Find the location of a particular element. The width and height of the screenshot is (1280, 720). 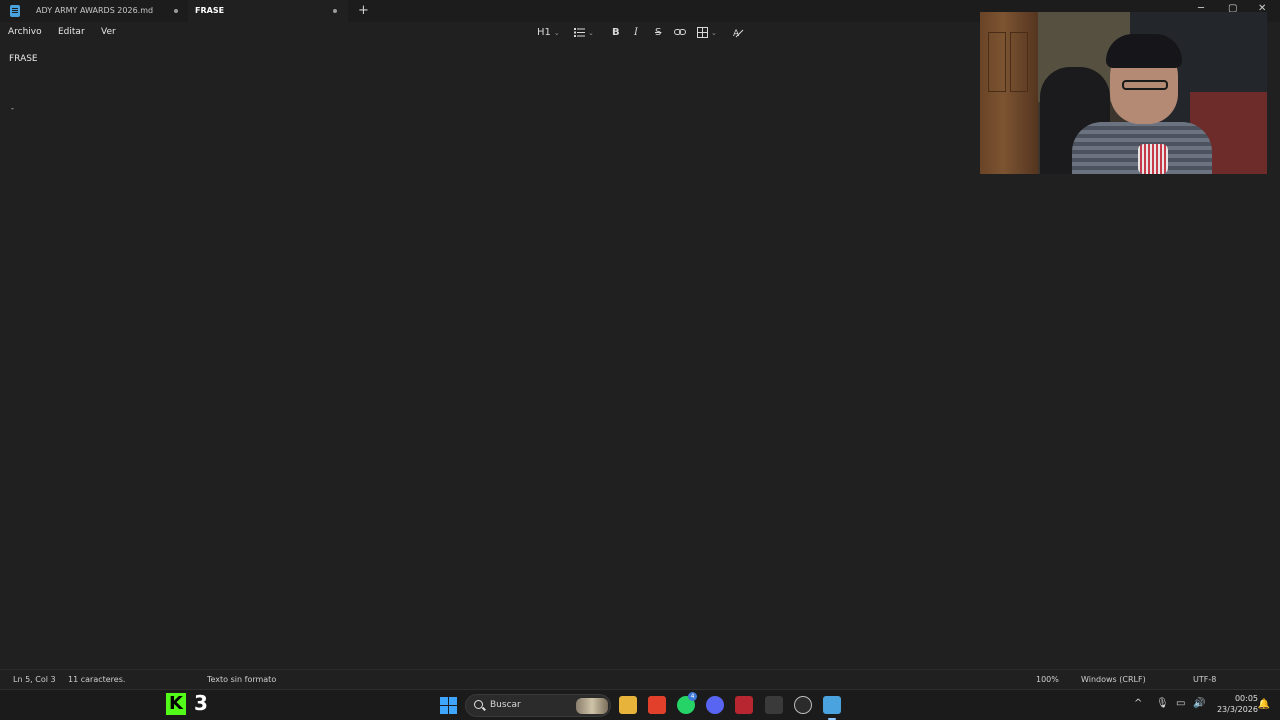

list-dropdown: ⌄ is located at coordinates (584, 33).